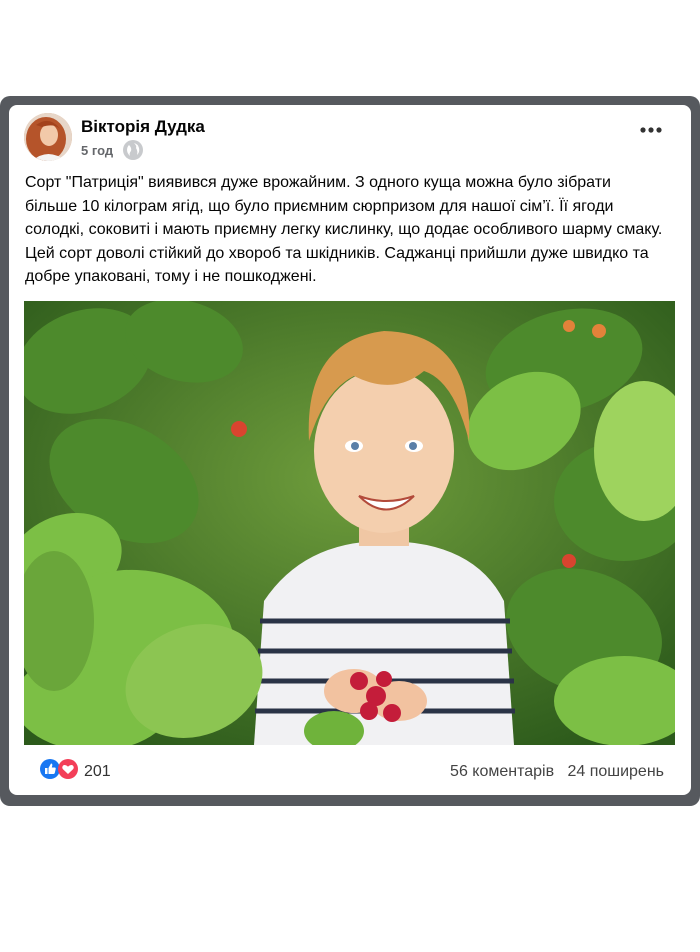  What do you see at coordinates (652, 130) in the screenshot?
I see `more-options-icon` at bounding box center [652, 130].